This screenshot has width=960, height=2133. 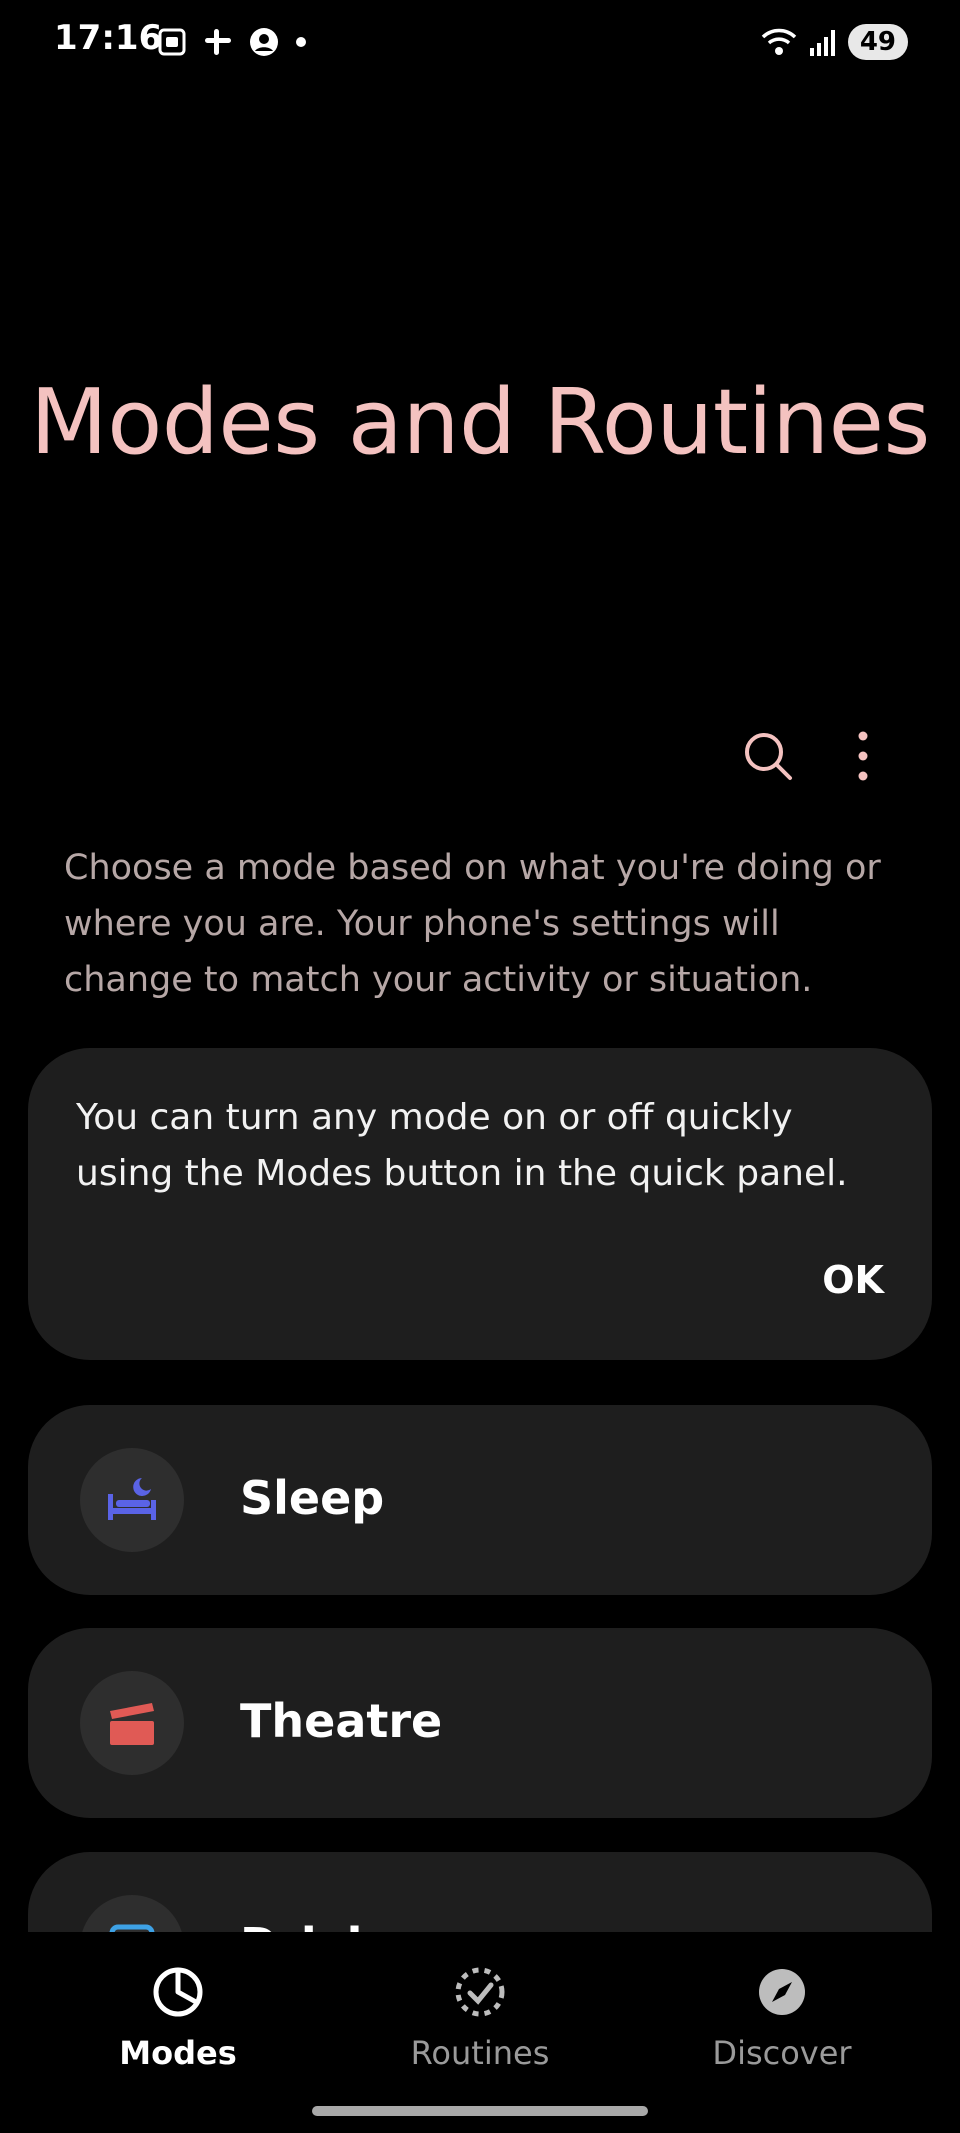 I want to click on nav-tab-modes: Modes, so click(x=178, y=2017).